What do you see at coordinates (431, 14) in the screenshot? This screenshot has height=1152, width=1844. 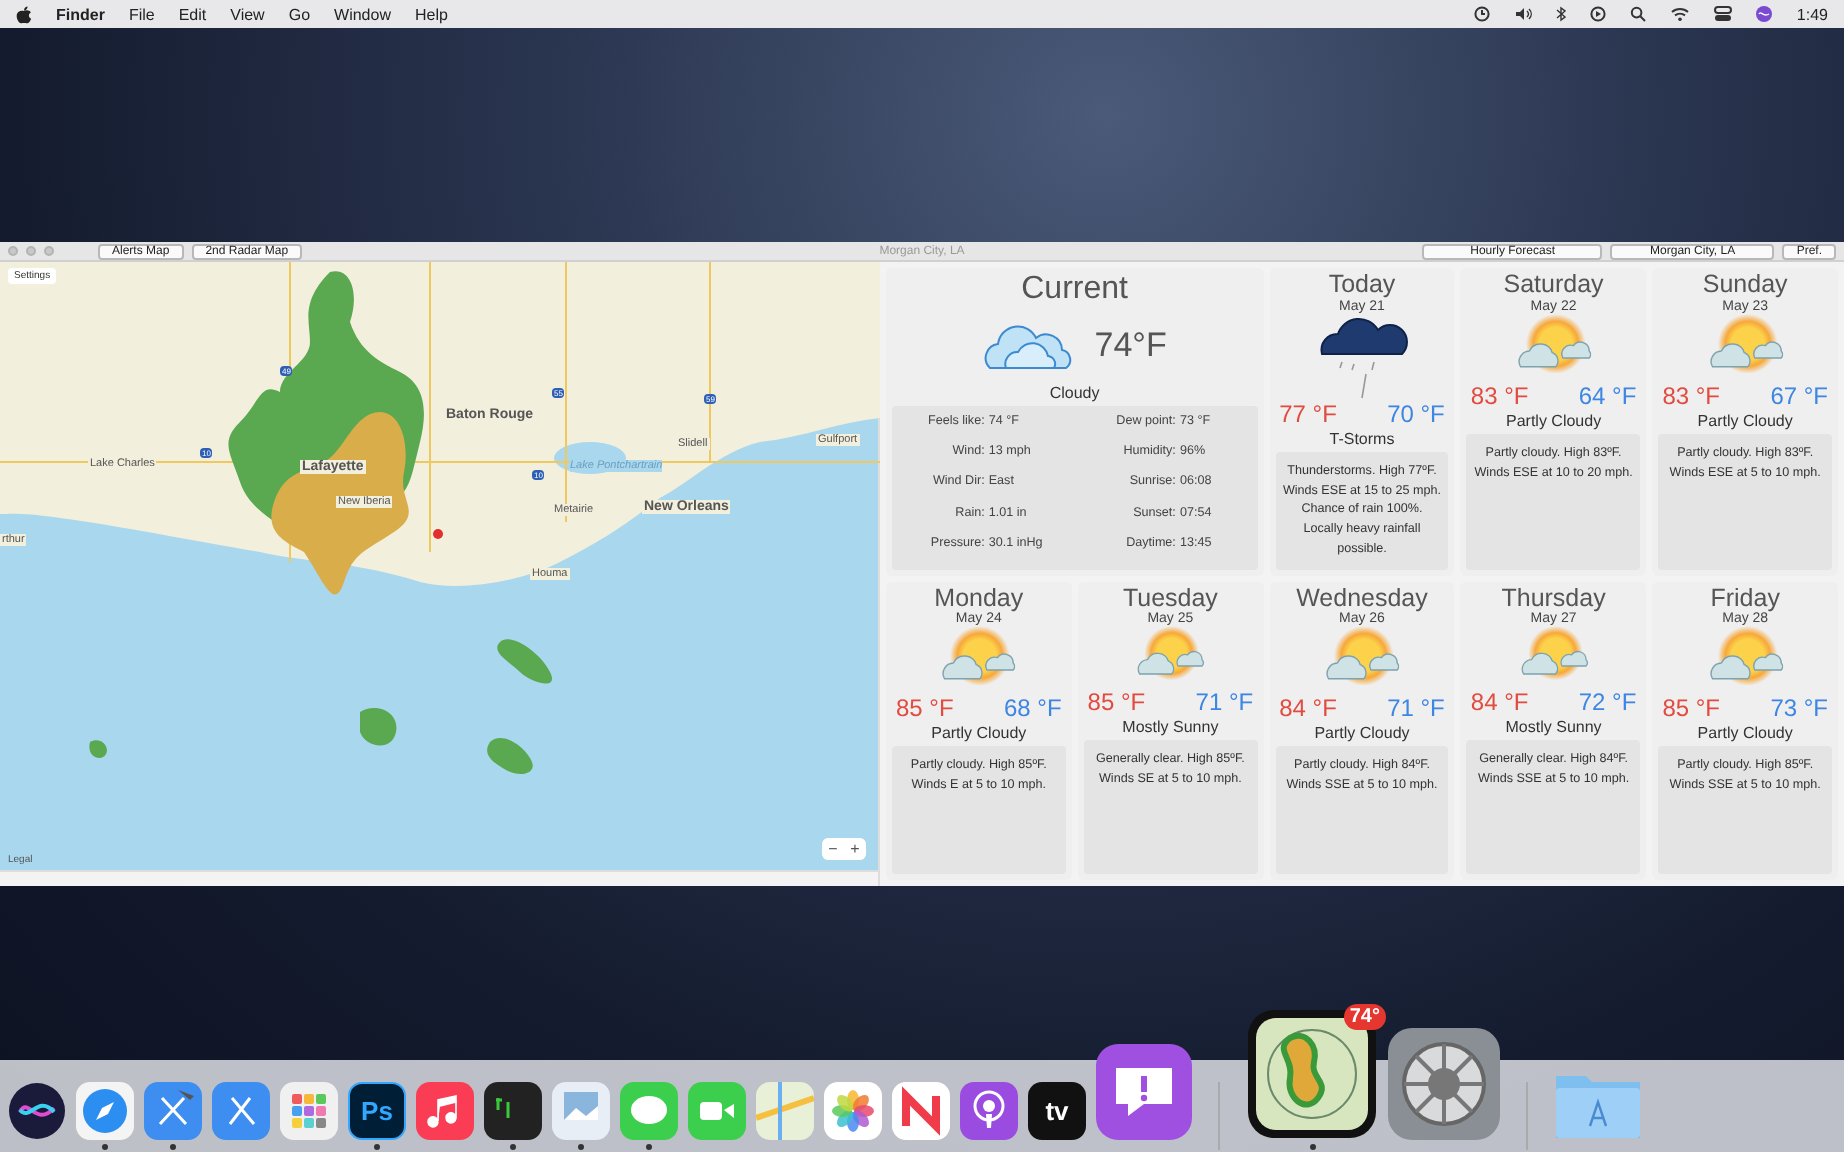 I see `menu-item: Help` at bounding box center [431, 14].